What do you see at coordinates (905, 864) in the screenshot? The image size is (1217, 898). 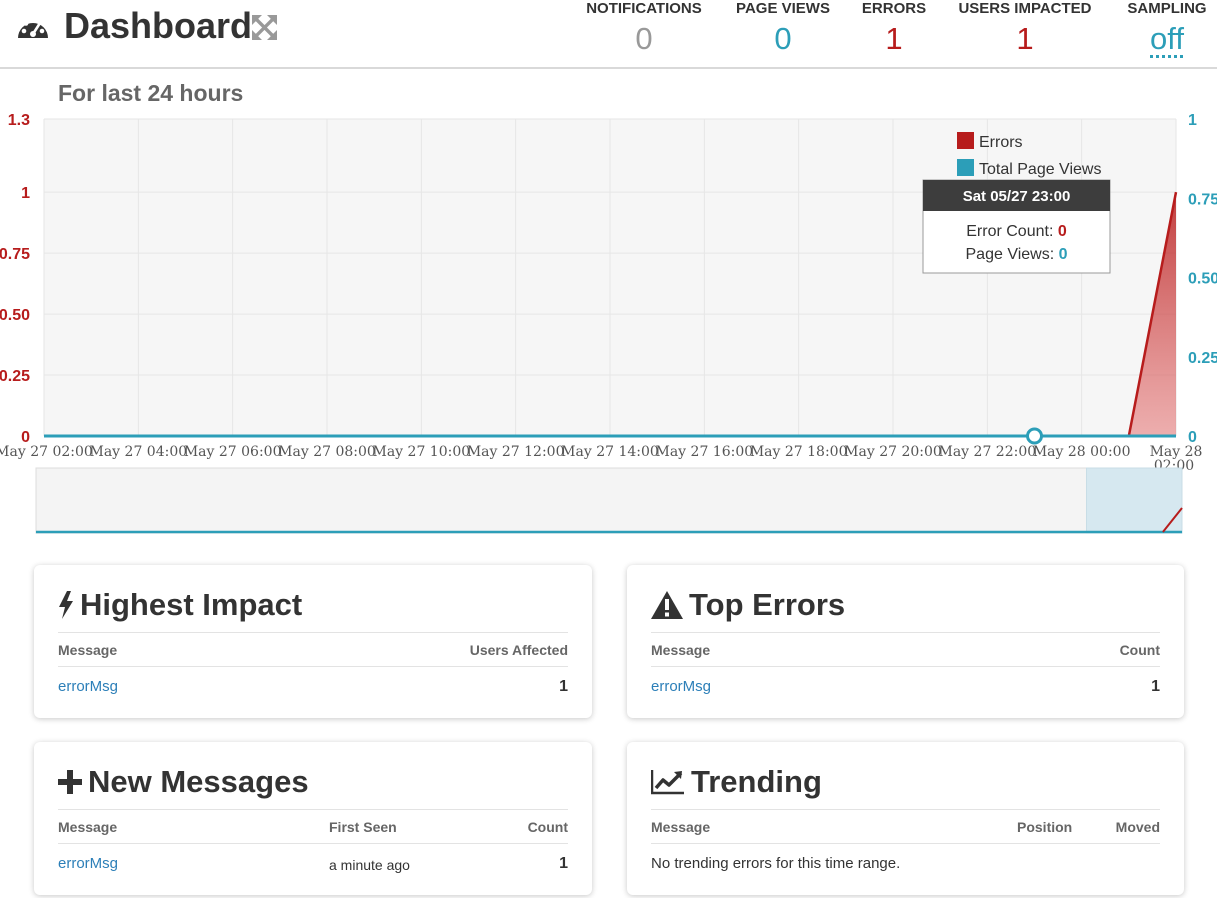 I see `table-row: No trending errors for this time range.` at bounding box center [905, 864].